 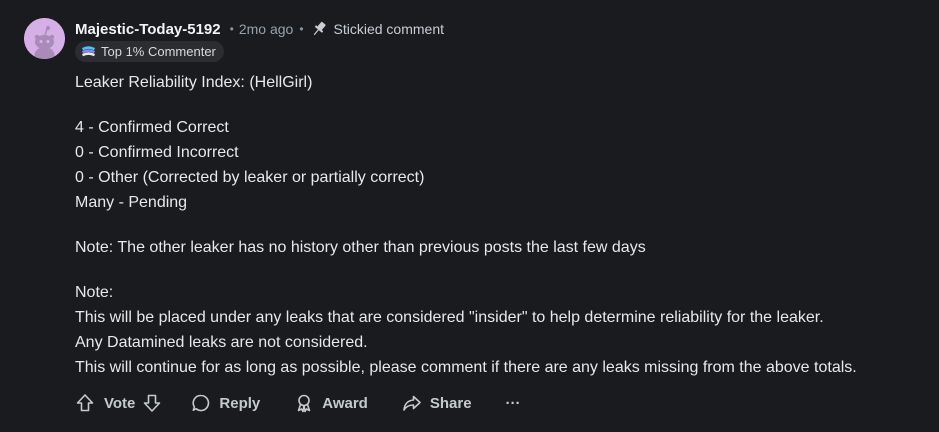 I want to click on vote-label: Vote, so click(x=120, y=403).